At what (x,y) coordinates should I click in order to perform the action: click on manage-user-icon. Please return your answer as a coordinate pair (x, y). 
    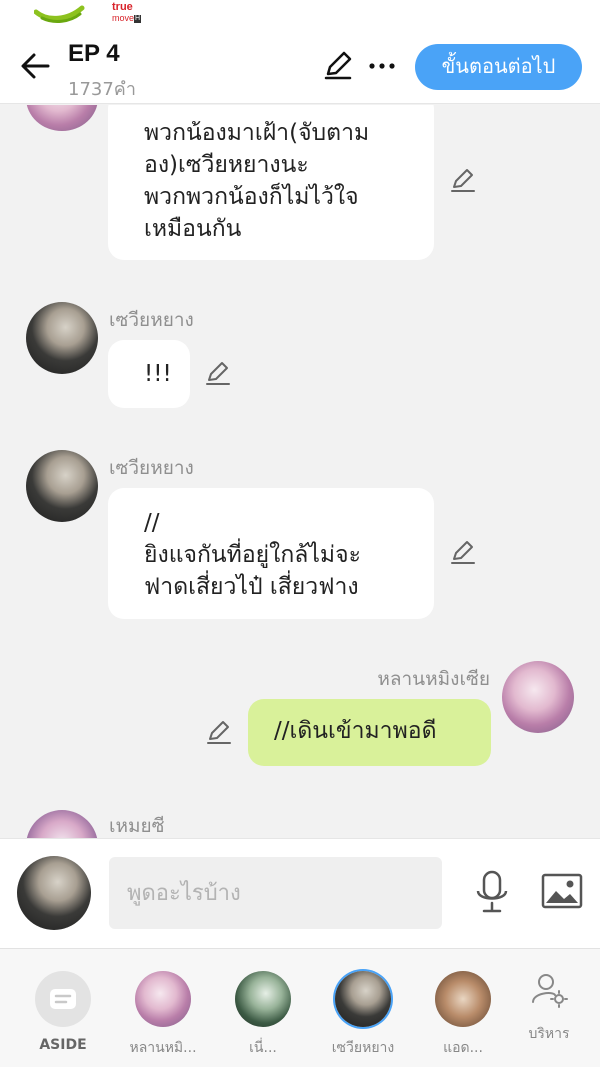
    Looking at the image, I should click on (550, 991).